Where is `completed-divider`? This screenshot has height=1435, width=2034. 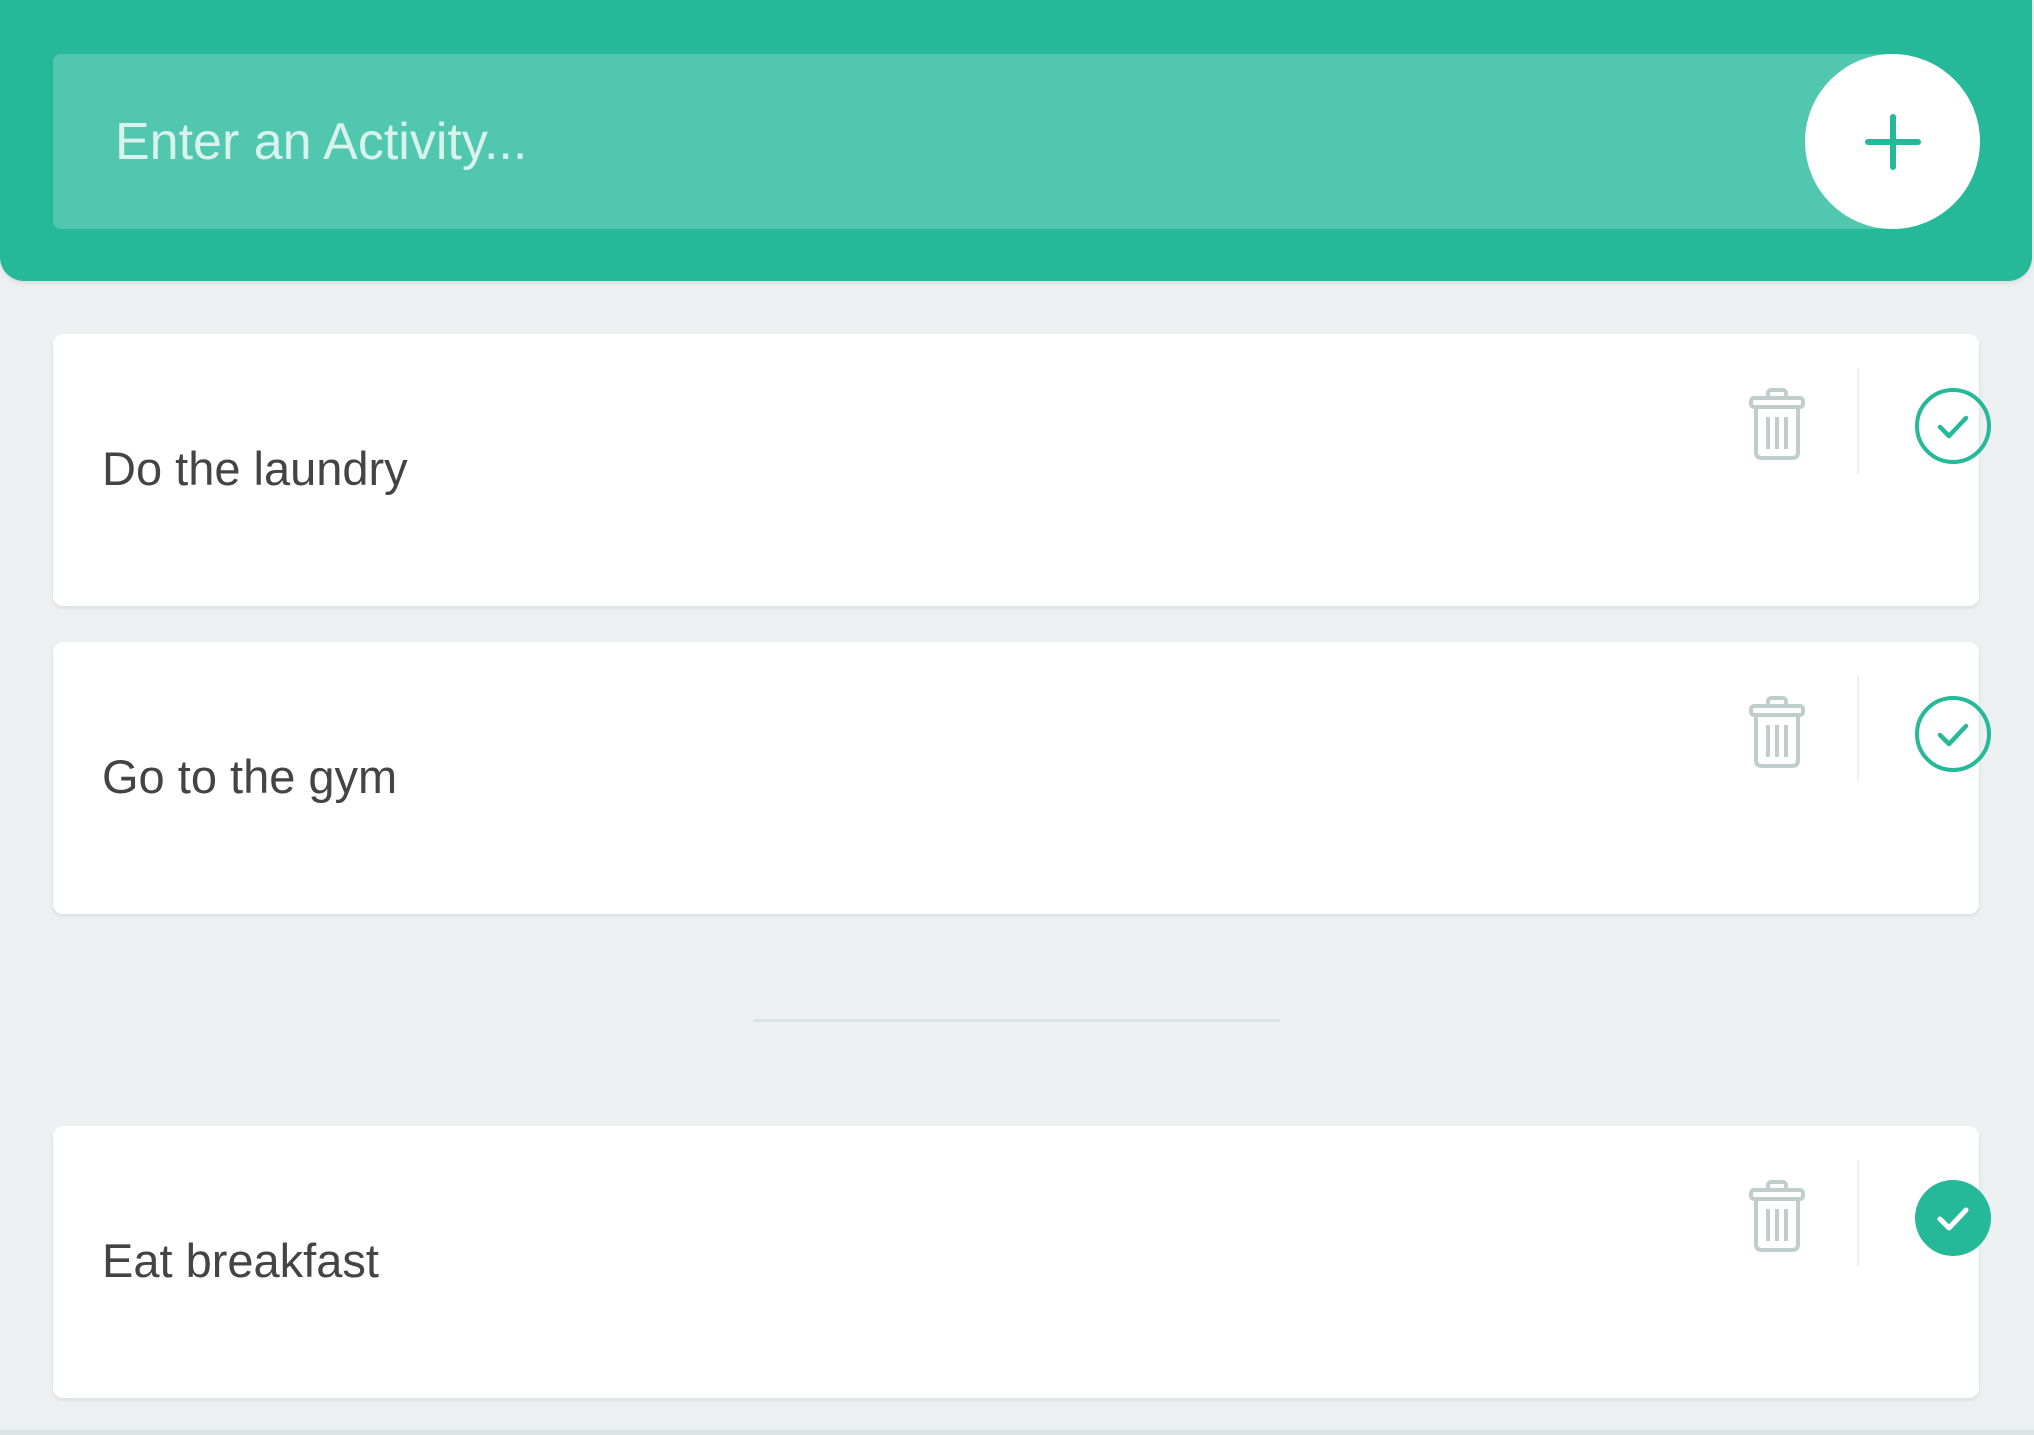
completed-divider is located at coordinates (1017, 1020).